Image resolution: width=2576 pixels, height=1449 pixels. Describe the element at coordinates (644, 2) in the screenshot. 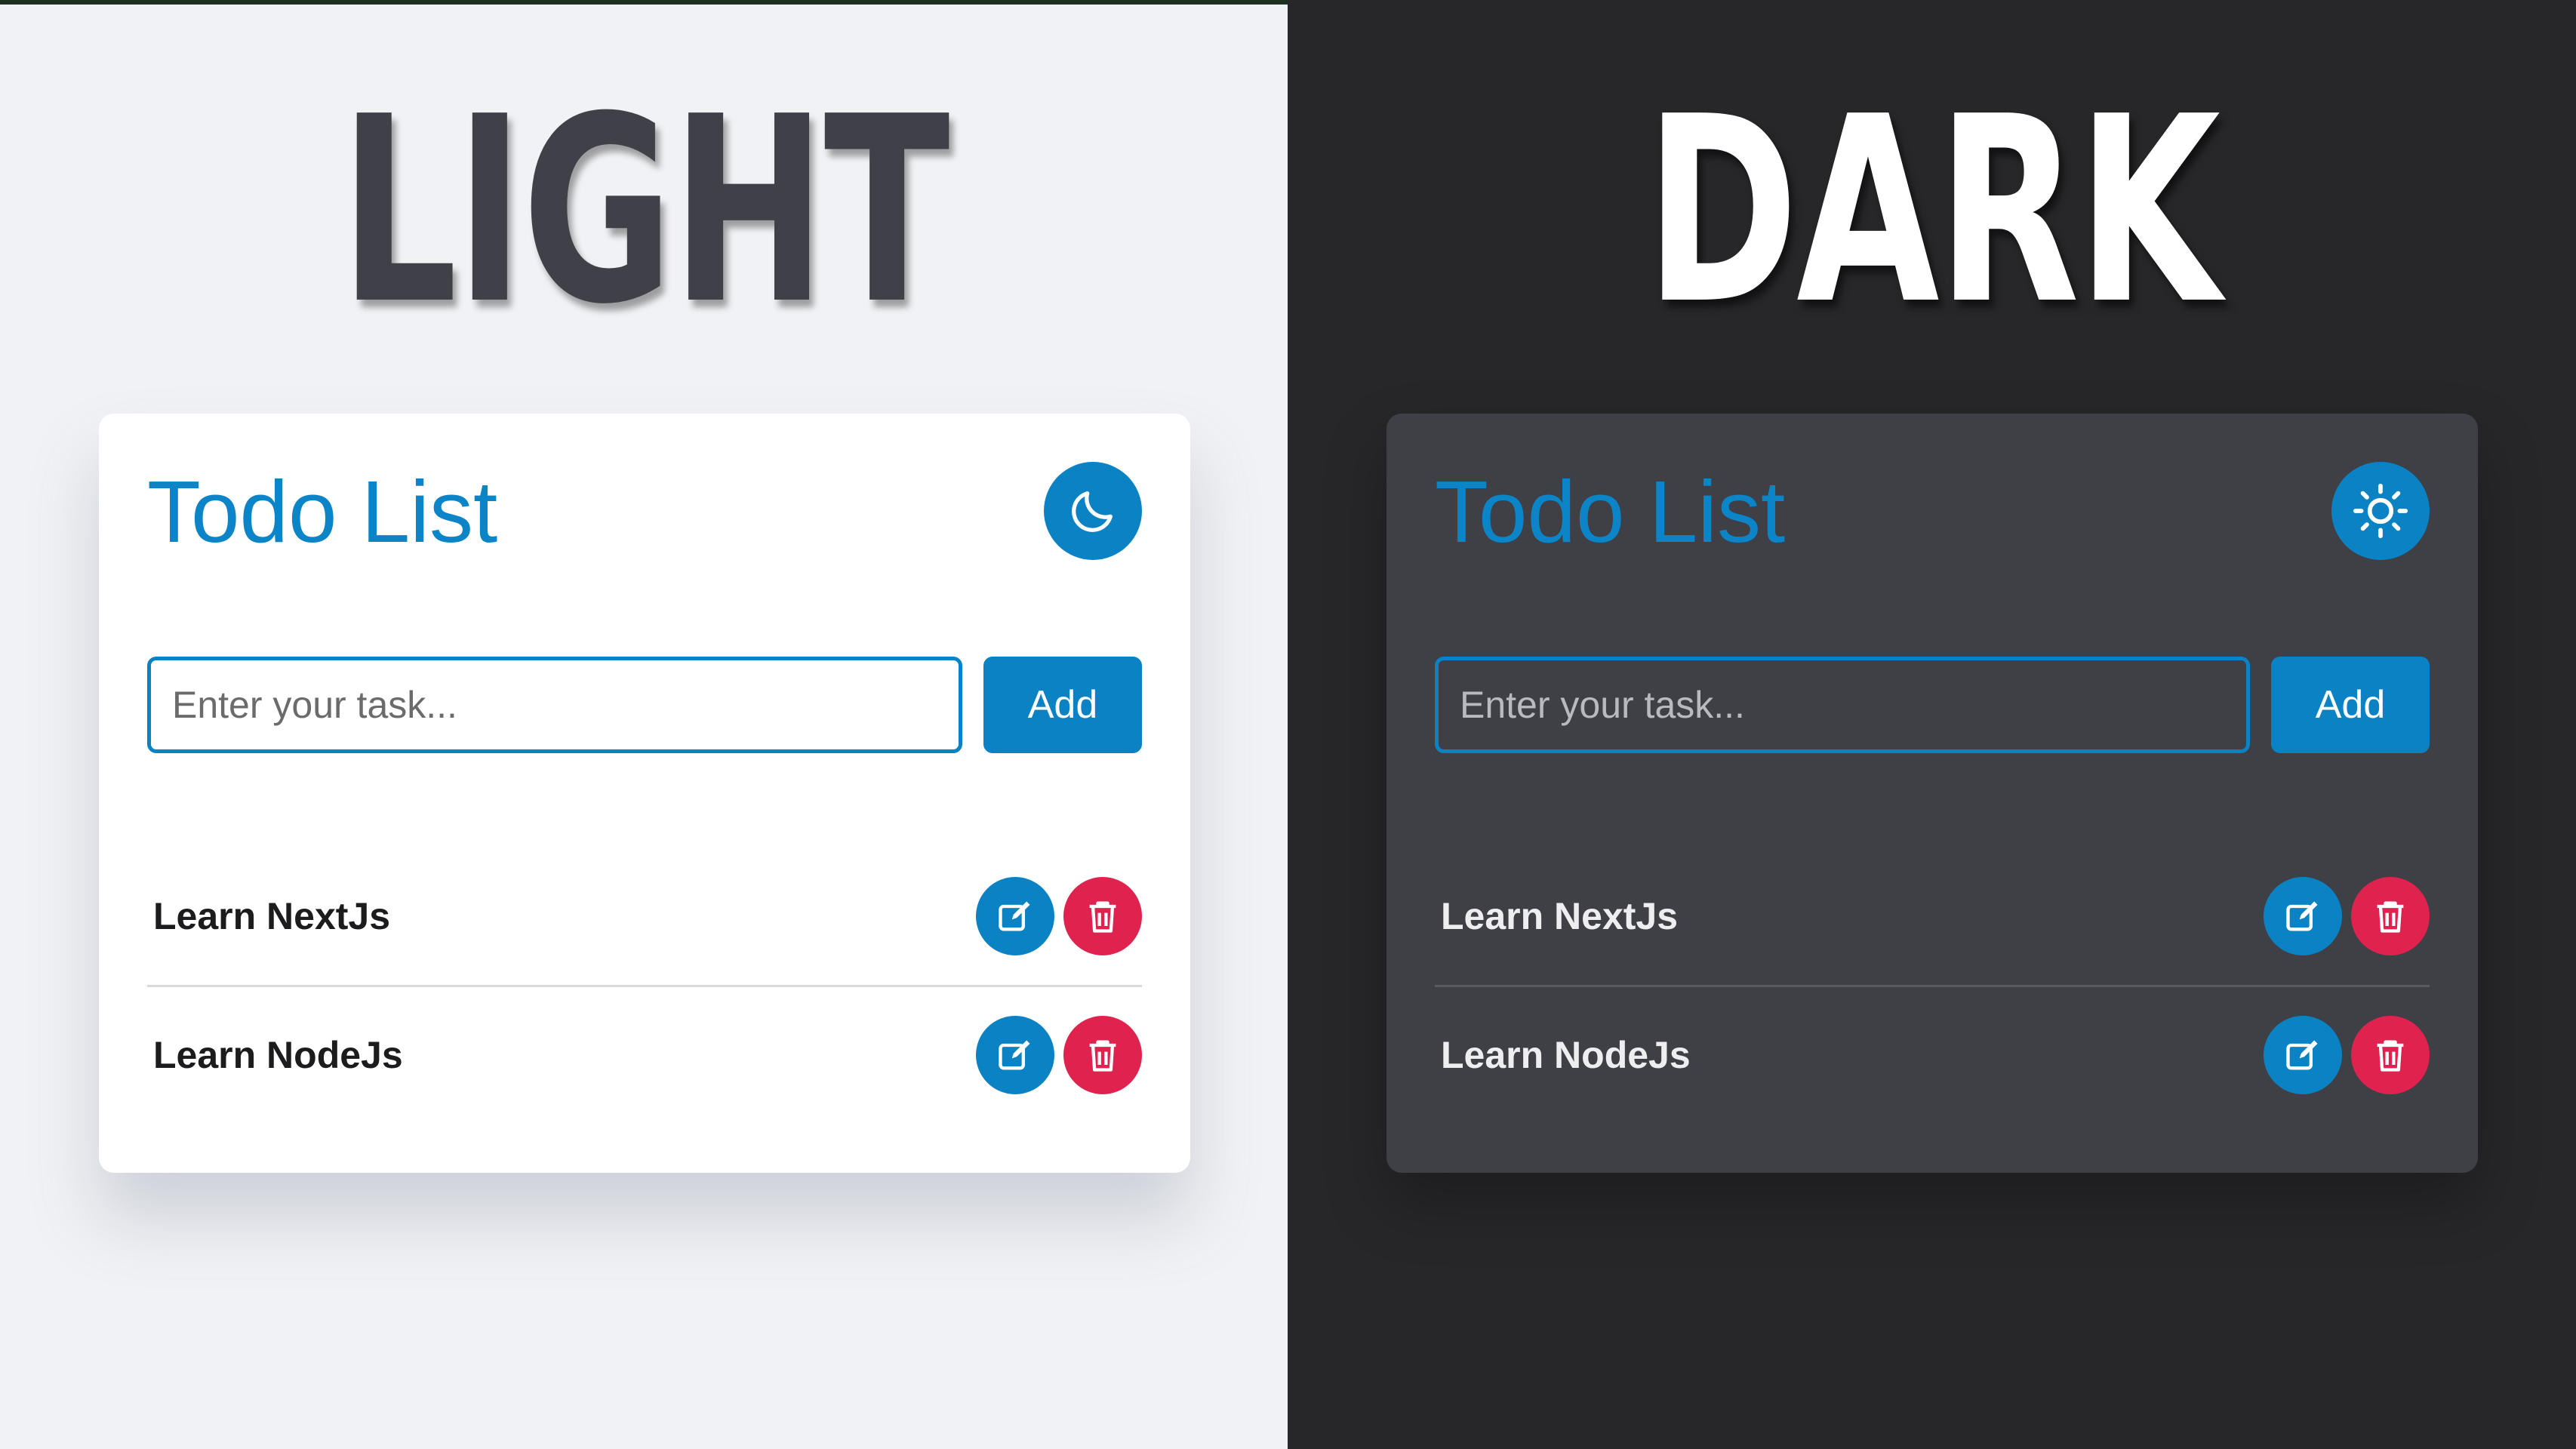

I see `top-border` at that location.